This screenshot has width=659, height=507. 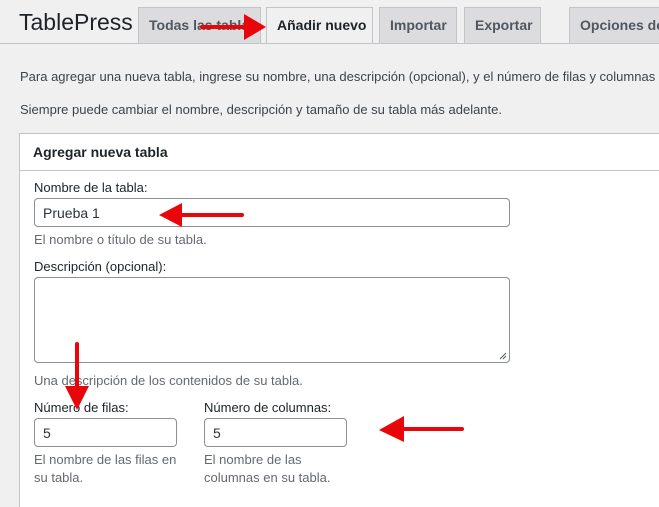 What do you see at coordinates (76, 22) in the screenshot?
I see `app-title: TablePress` at bounding box center [76, 22].